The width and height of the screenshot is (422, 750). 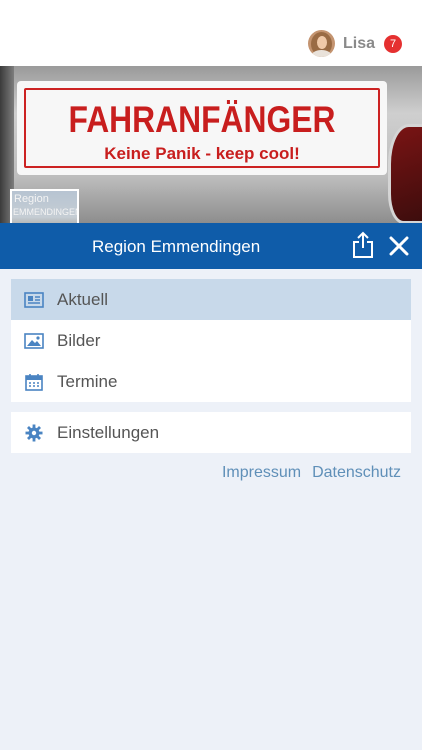 I want to click on sticker-title: FAHRANFÄNGER, so click(x=202, y=119).